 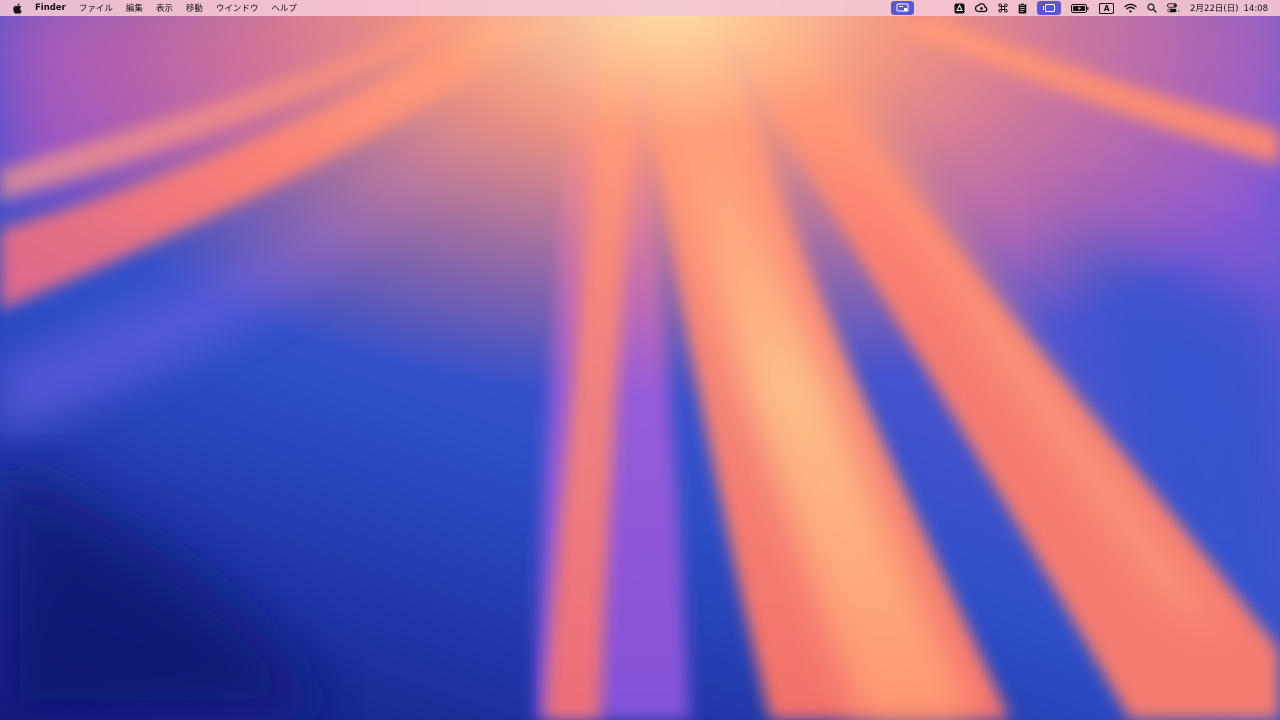 I want to click on battery-icon, so click(x=1080, y=8).